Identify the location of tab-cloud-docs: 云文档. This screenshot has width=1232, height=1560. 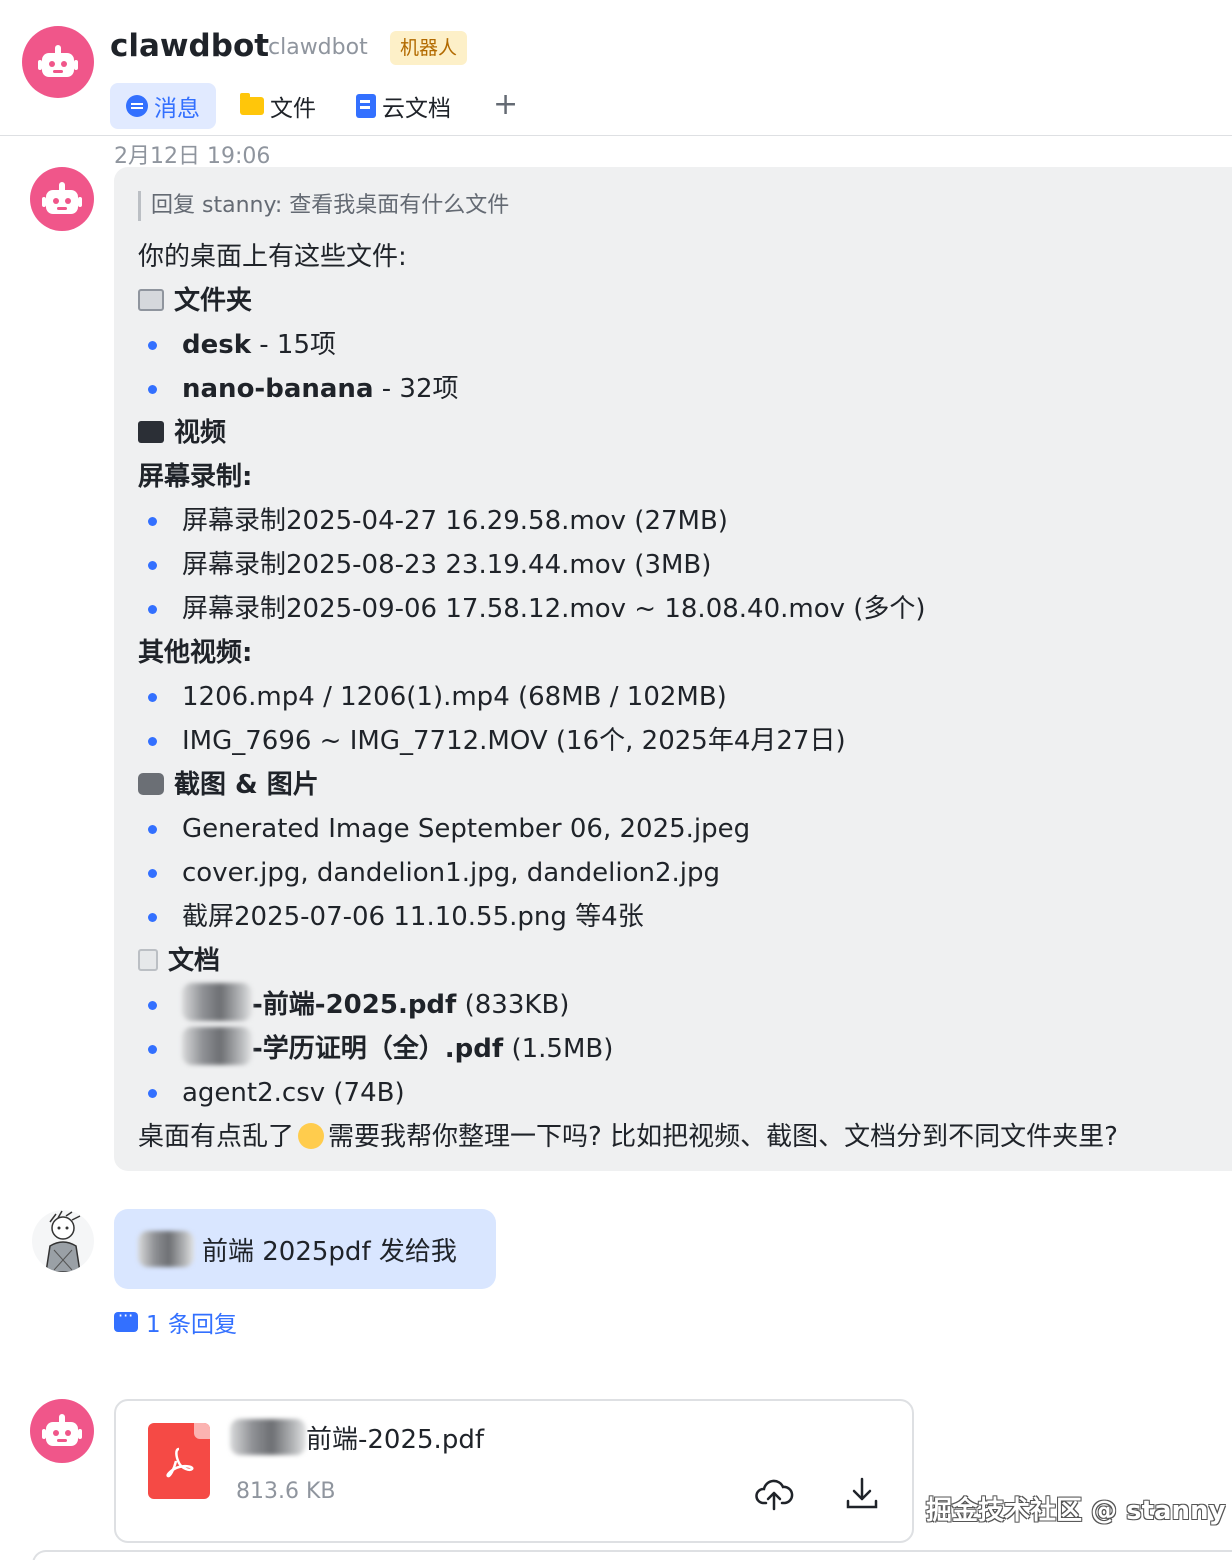
(403, 106).